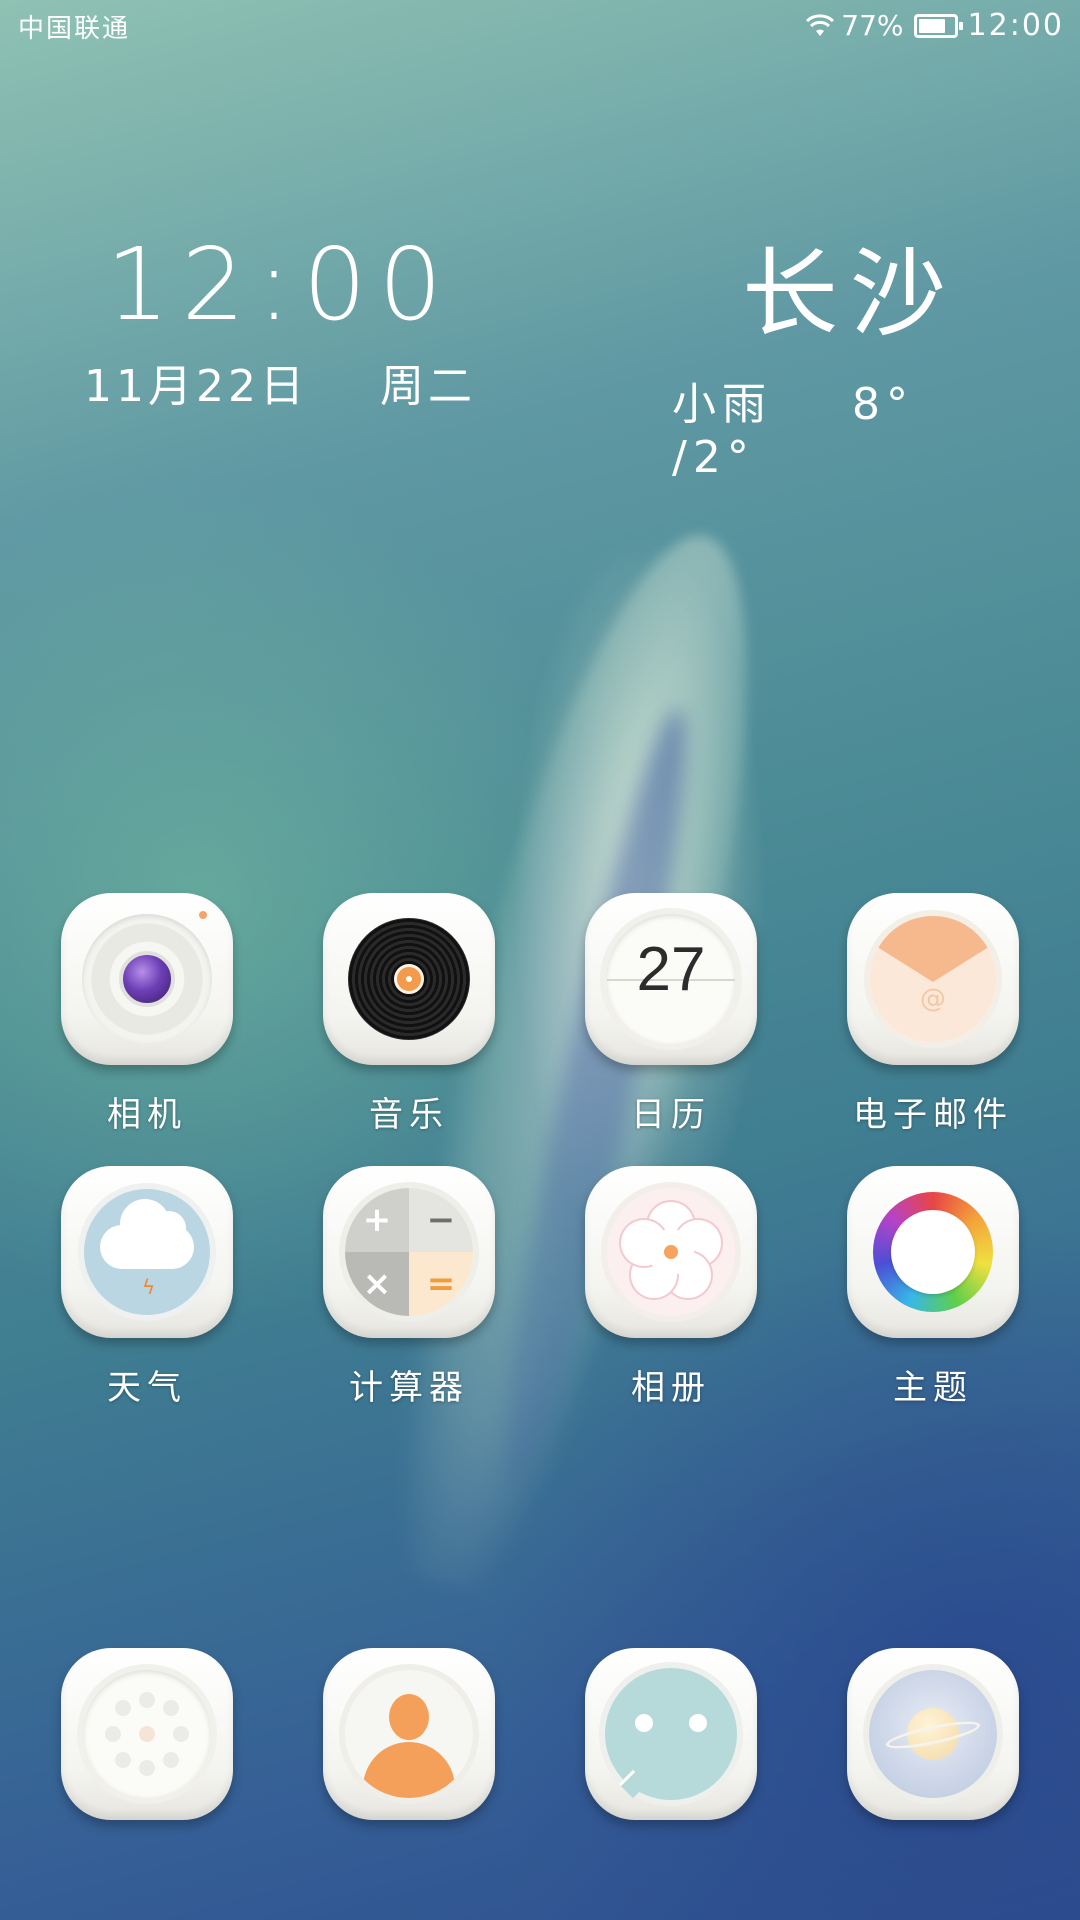 The width and height of the screenshot is (1080, 1920). Describe the element at coordinates (933, 999) in the screenshot. I see `at-sign-icon: @` at that location.